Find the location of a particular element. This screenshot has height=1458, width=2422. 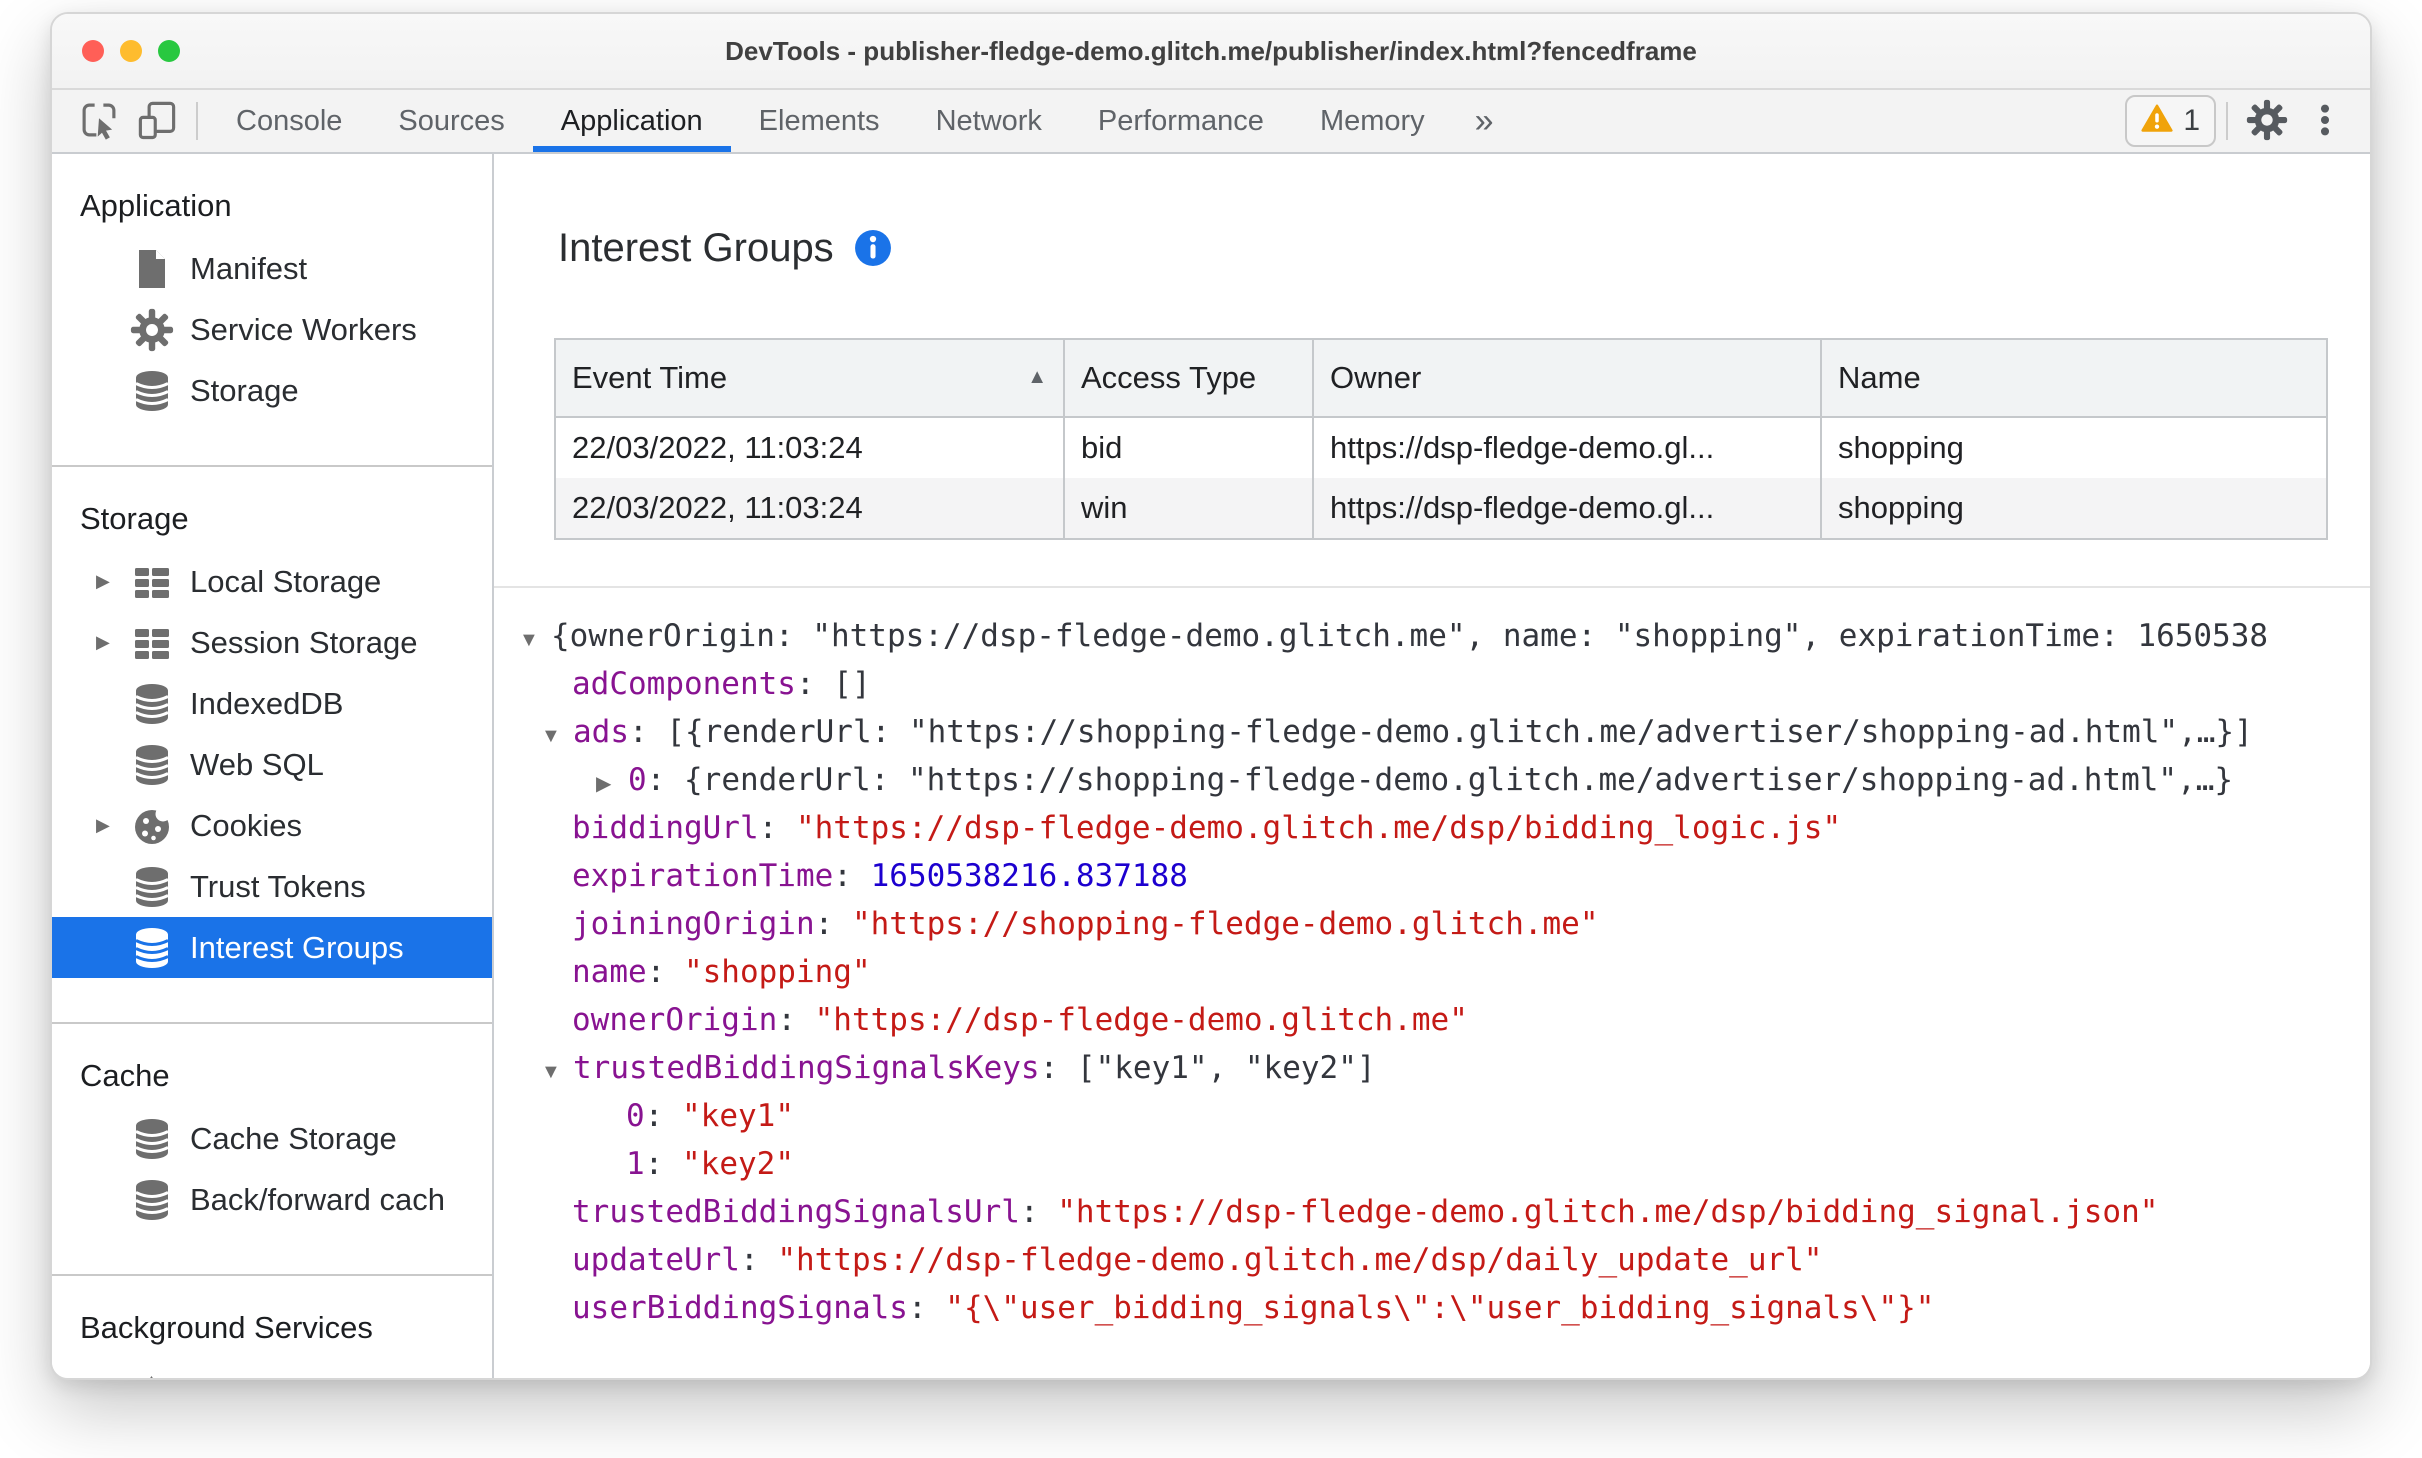

sidebar-heading-cache: Cache is located at coordinates (125, 1075).